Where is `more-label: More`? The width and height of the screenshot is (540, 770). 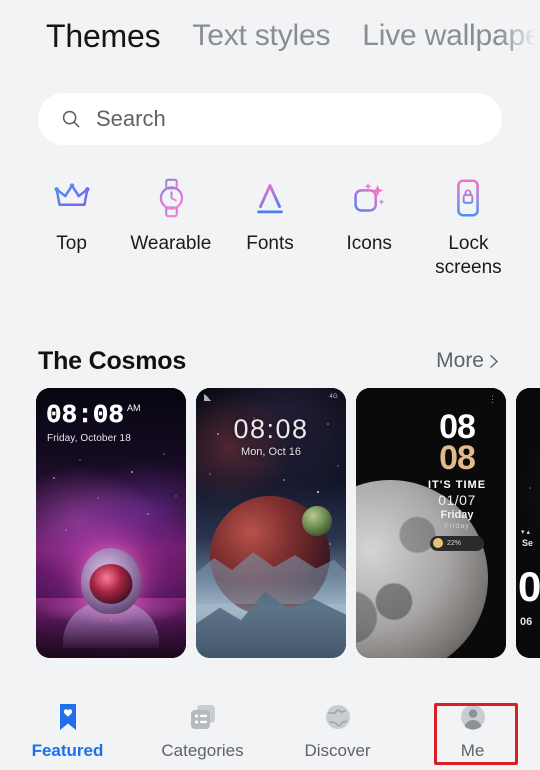
more-label: More is located at coordinates (460, 360).